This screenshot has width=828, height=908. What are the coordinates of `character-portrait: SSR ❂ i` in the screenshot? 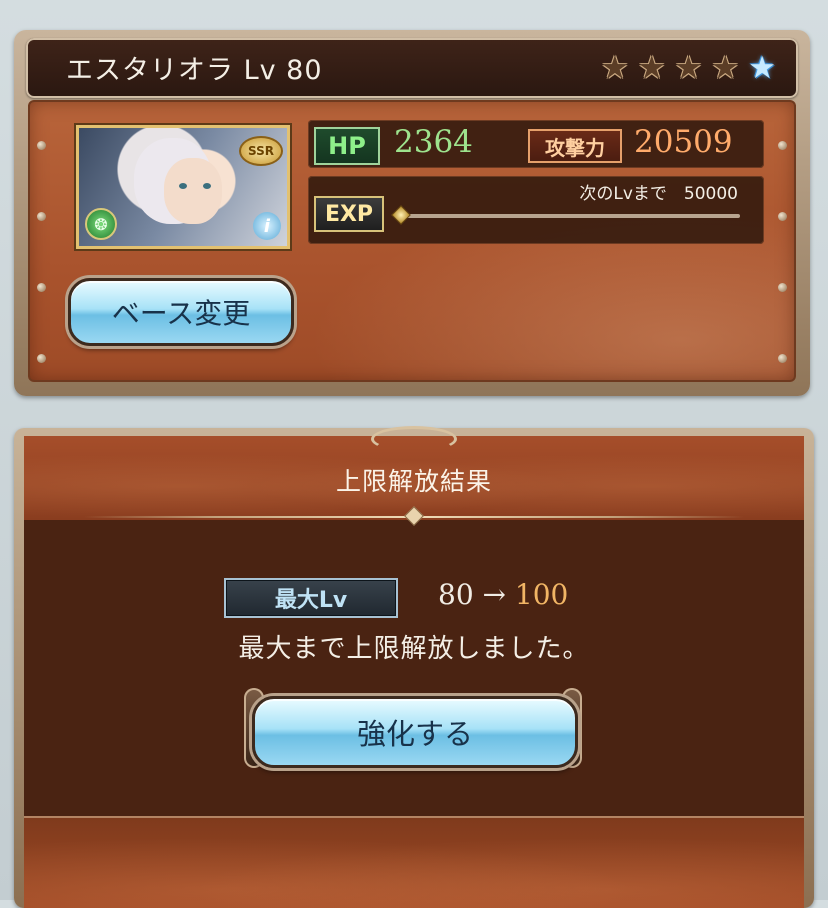 It's located at (183, 187).